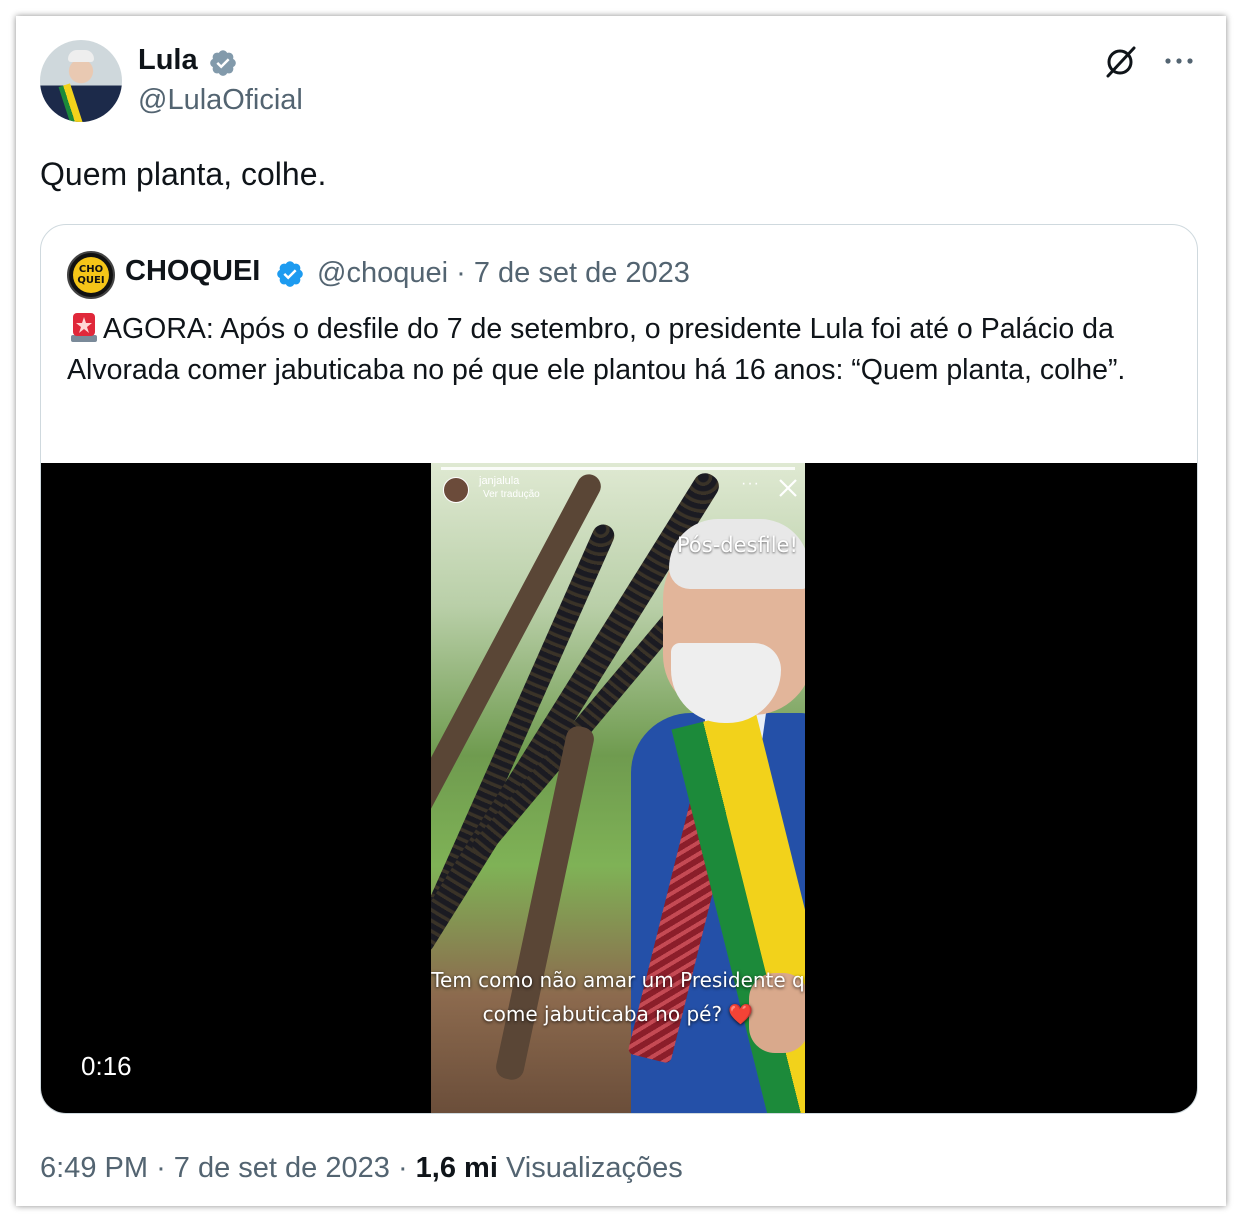 The width and height of the screenshot is (1242, 1230). I want to click on author-handle: @LulaOficial, so click(220, 100).